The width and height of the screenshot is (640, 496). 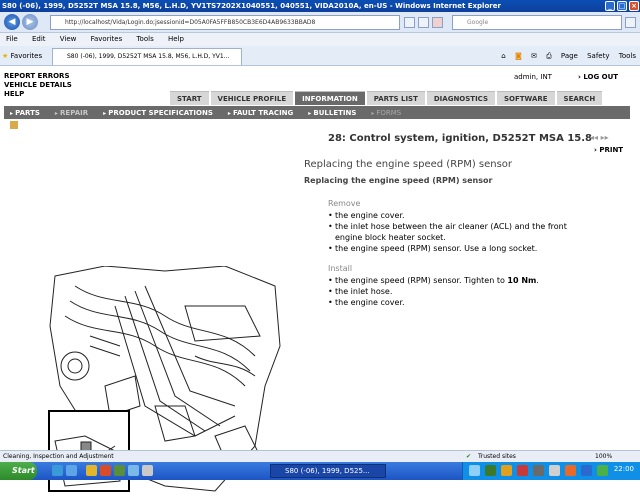 I want to click on document-icon, so click(x=14, y=125).